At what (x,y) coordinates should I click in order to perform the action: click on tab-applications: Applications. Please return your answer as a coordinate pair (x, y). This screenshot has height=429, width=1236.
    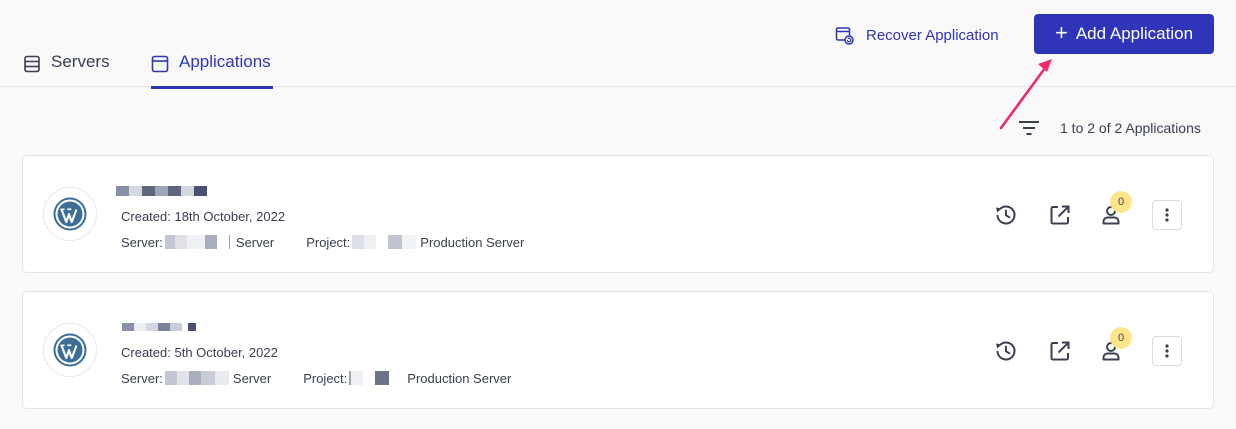
    Looking at the image, I should click on (212, 70).